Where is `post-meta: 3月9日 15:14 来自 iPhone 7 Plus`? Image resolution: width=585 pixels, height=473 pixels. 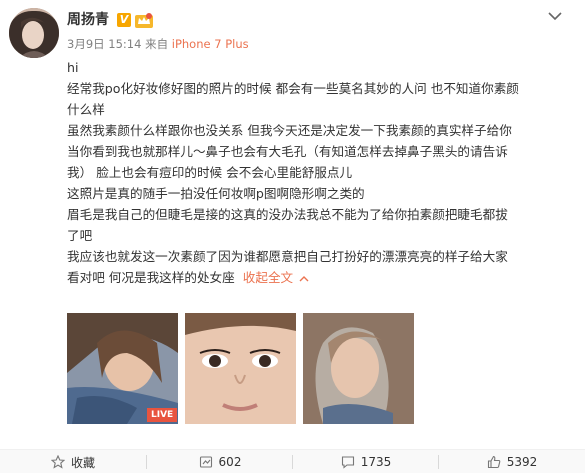 post-meta: 3月9日 15:14 来自 iPhone 7 Plus is located at coordinates (158, 44).